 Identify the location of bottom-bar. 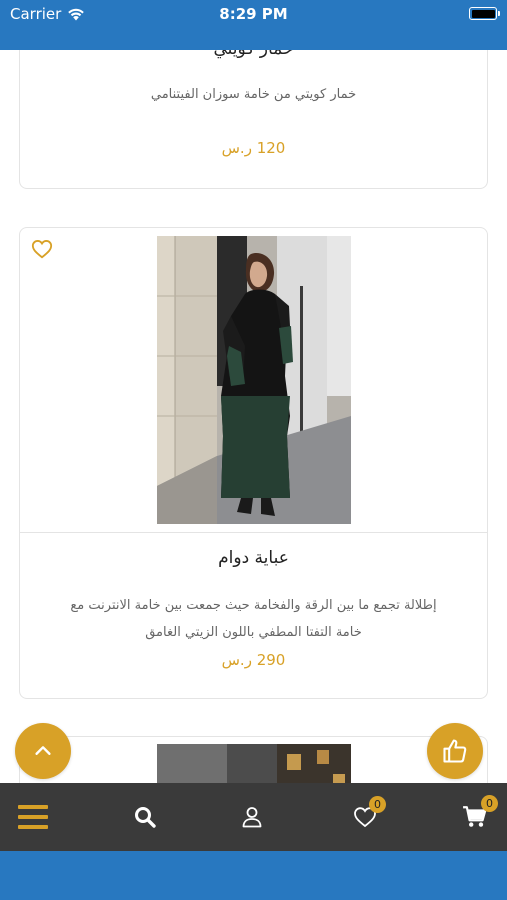
(253, 875).